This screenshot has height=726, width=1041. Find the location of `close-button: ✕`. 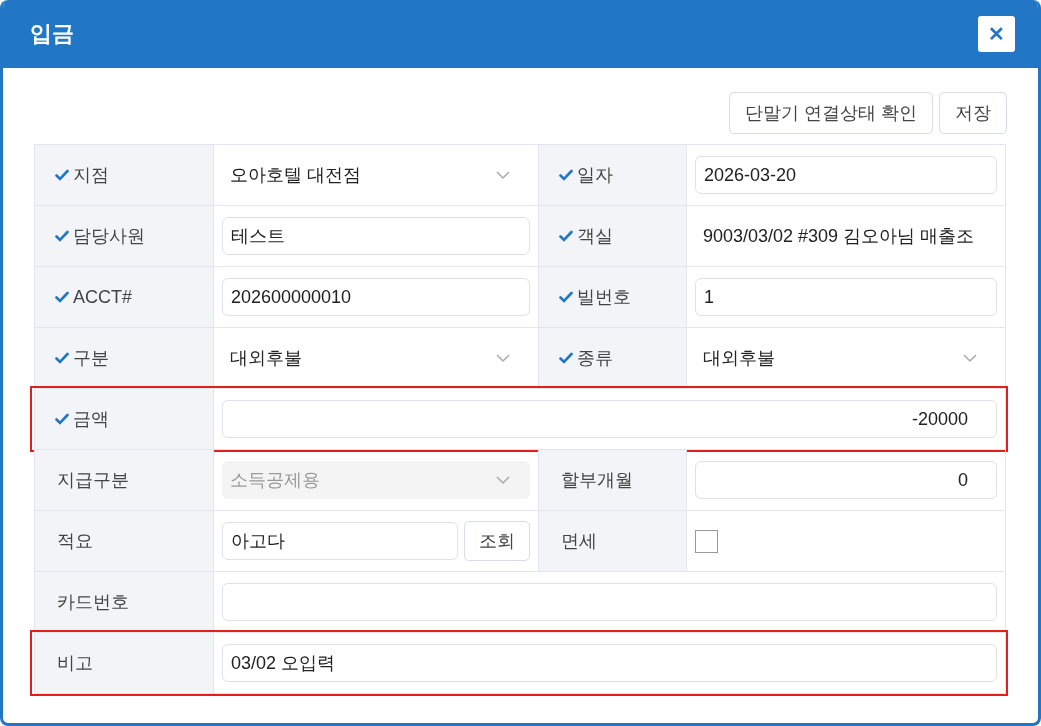

close-button: ✕ is located at coordinates (996, 34).